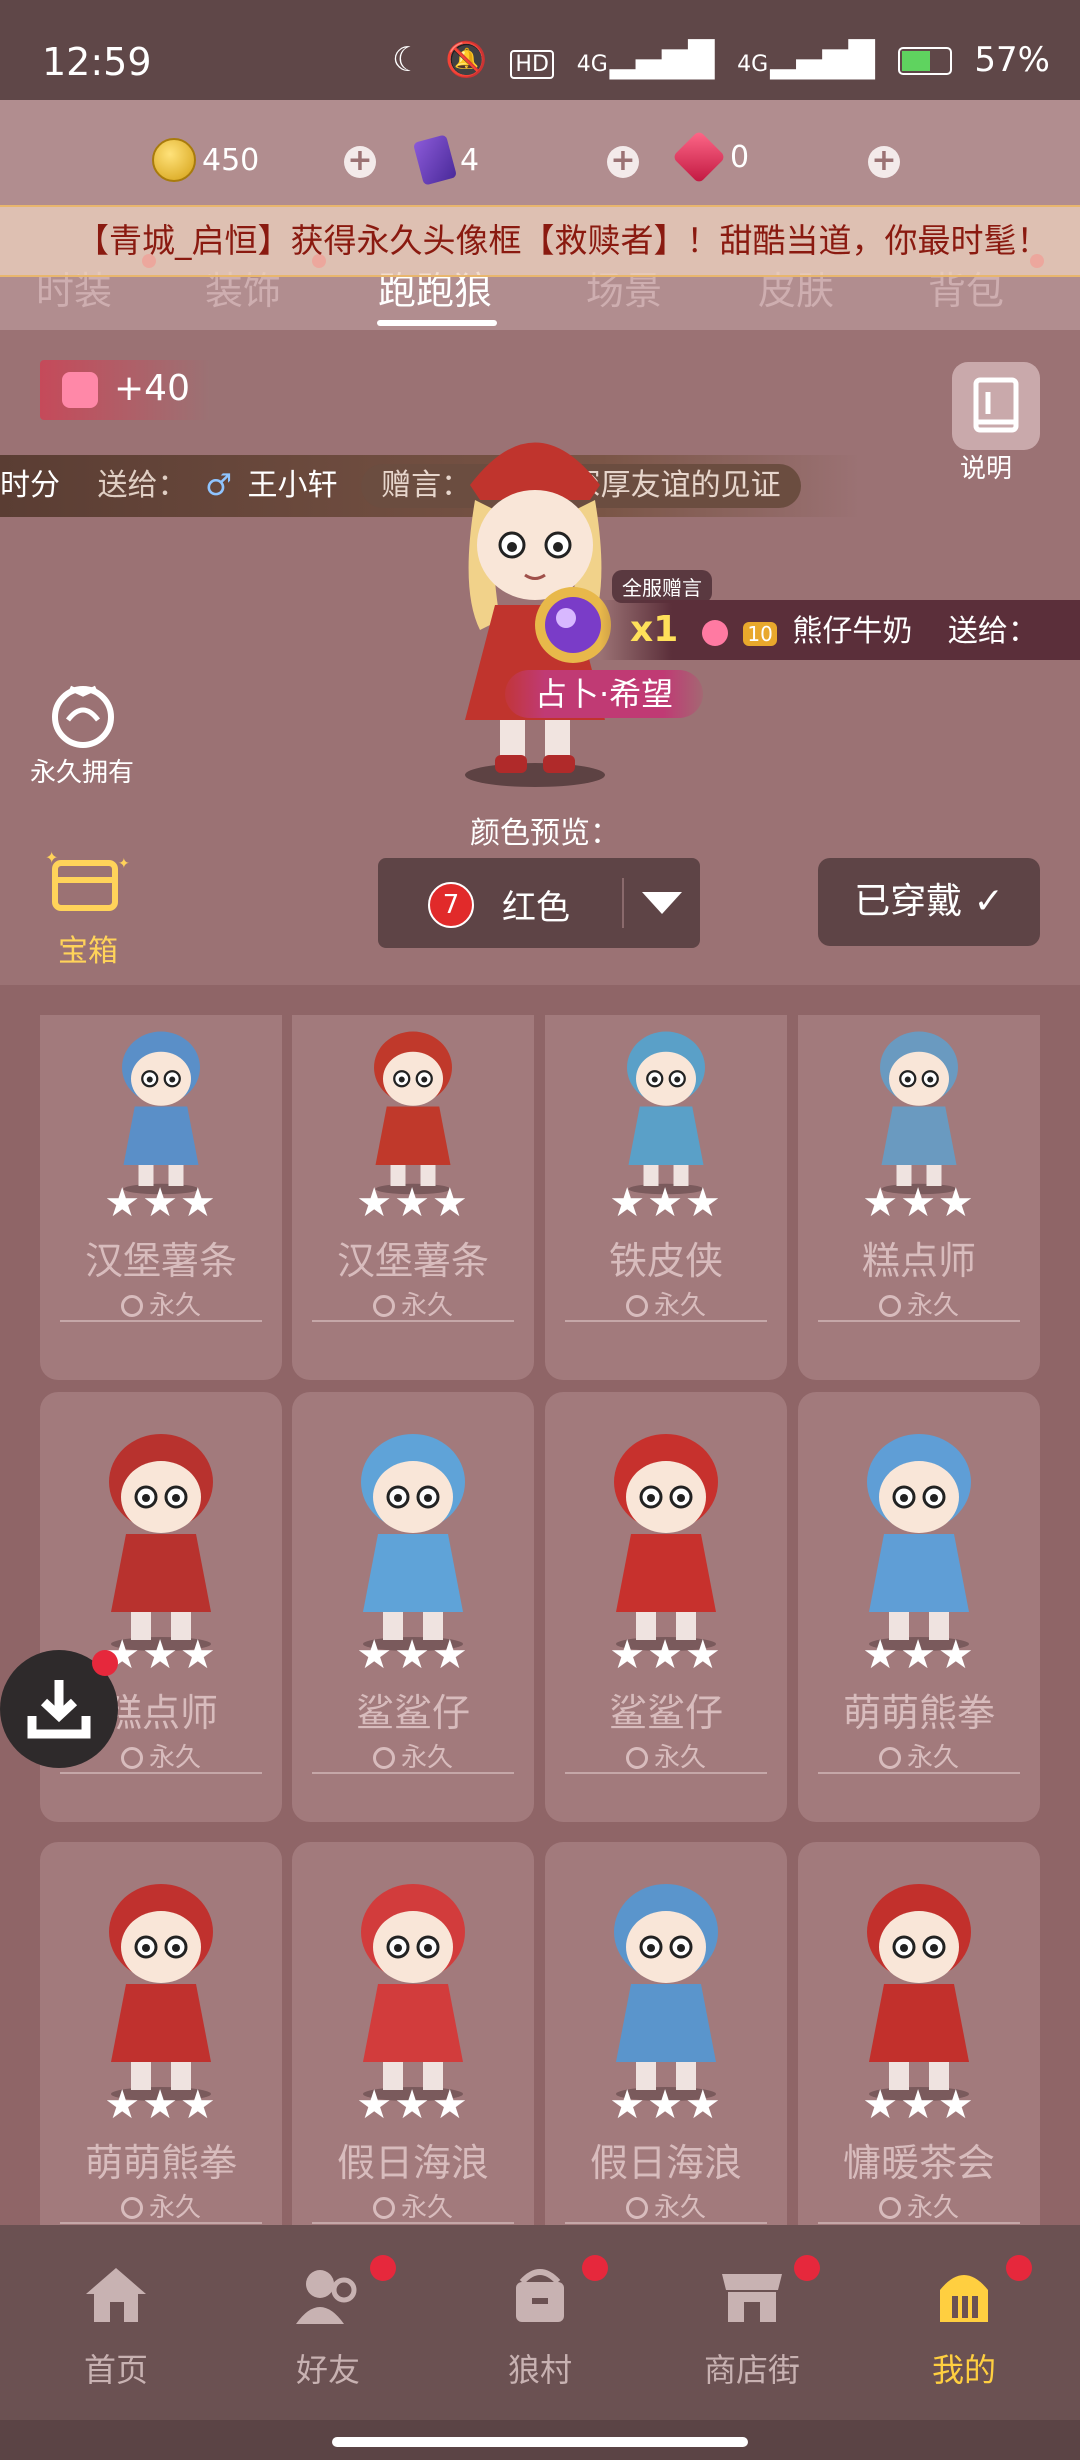 The width and height of the screenshot is (1080, 2460). I want to click on battery-percent: 57%, so click(1012, 60).